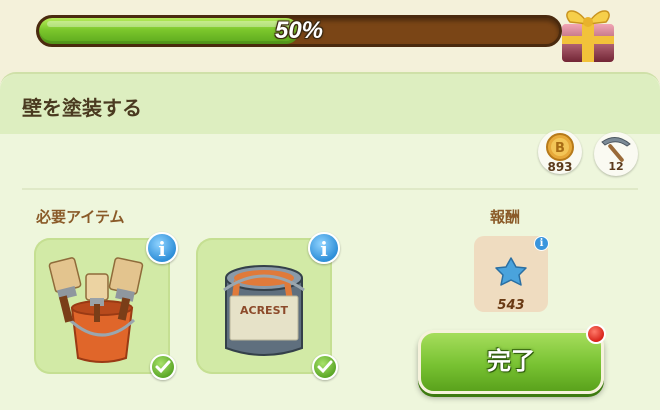  What do you see at coordinates (82, 108) in the screenshot?
I see `task-title: 壁を塗装する` at bounding box center [82, 108].